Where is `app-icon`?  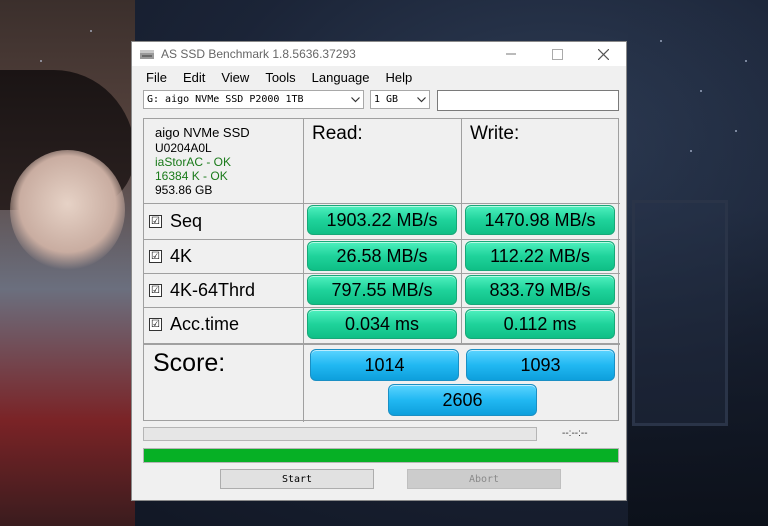 app-icon is located at coordinates (147, 54).